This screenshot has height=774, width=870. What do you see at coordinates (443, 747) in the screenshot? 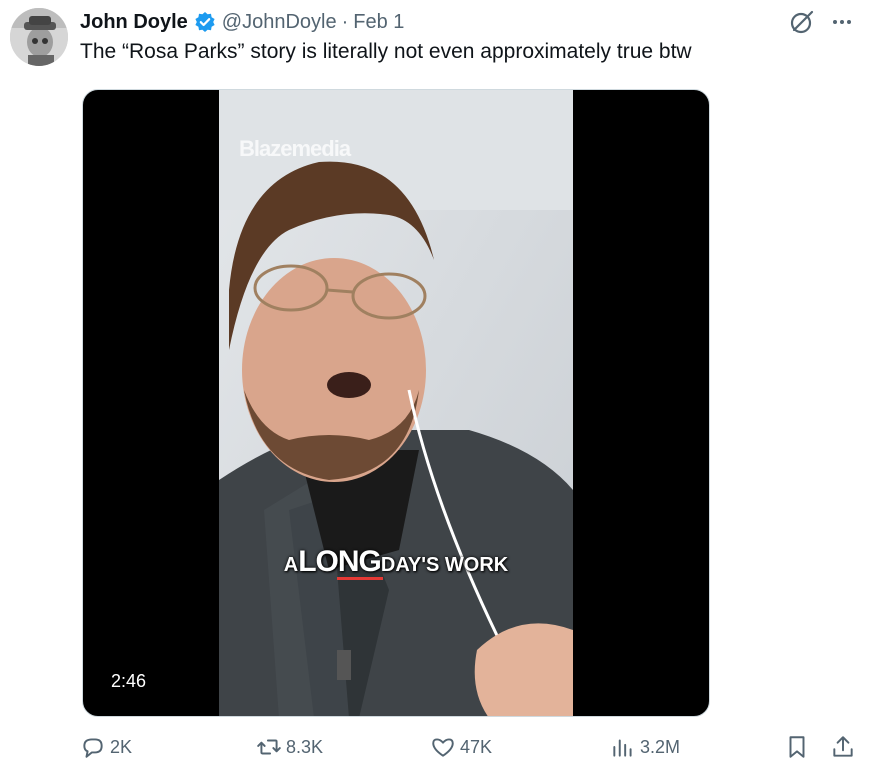
I see `heart-icon` at bounding box center [443, 747].